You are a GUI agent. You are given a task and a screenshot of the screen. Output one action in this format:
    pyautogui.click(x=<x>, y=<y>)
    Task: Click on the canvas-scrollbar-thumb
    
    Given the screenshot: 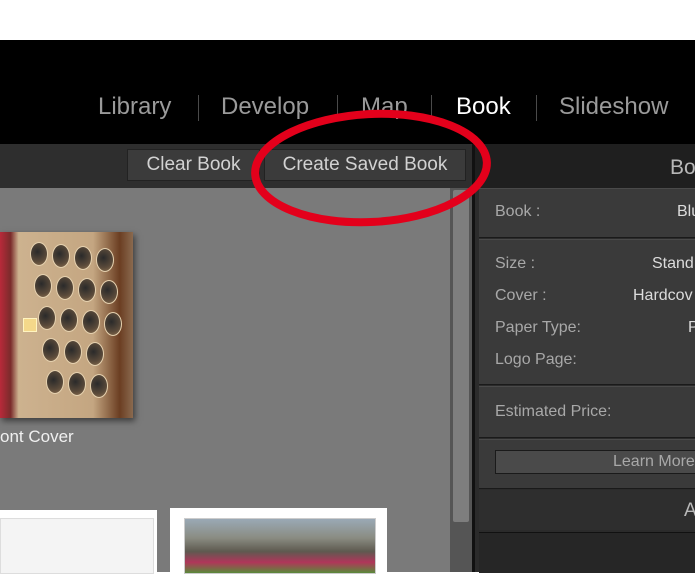 What is the action you would take?
    pyautogui.click(x=461, y=356)
    